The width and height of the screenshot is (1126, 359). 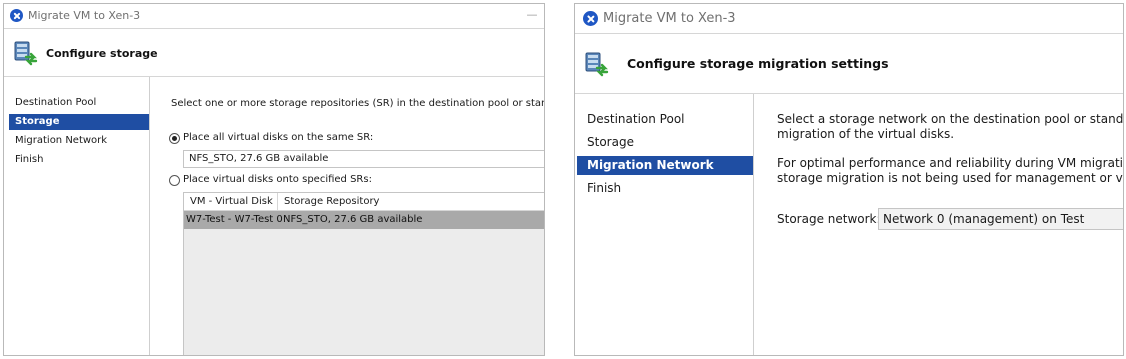 What do you see at coordinates (230, 201) in the screenshot?
I see `grid-header-vm-disk: VM - Virtual Disk` at bounding box center [230, 201].